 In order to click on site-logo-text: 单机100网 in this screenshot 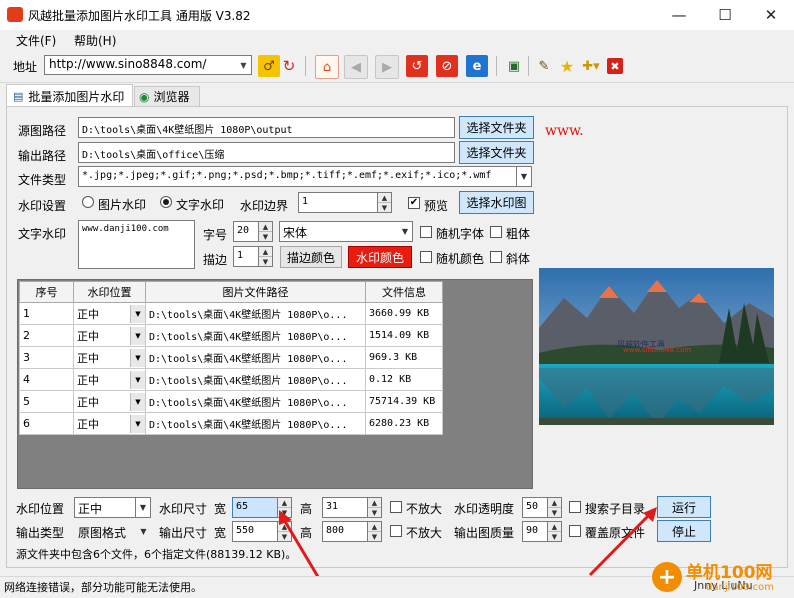, I will do `click(729, 573)`.